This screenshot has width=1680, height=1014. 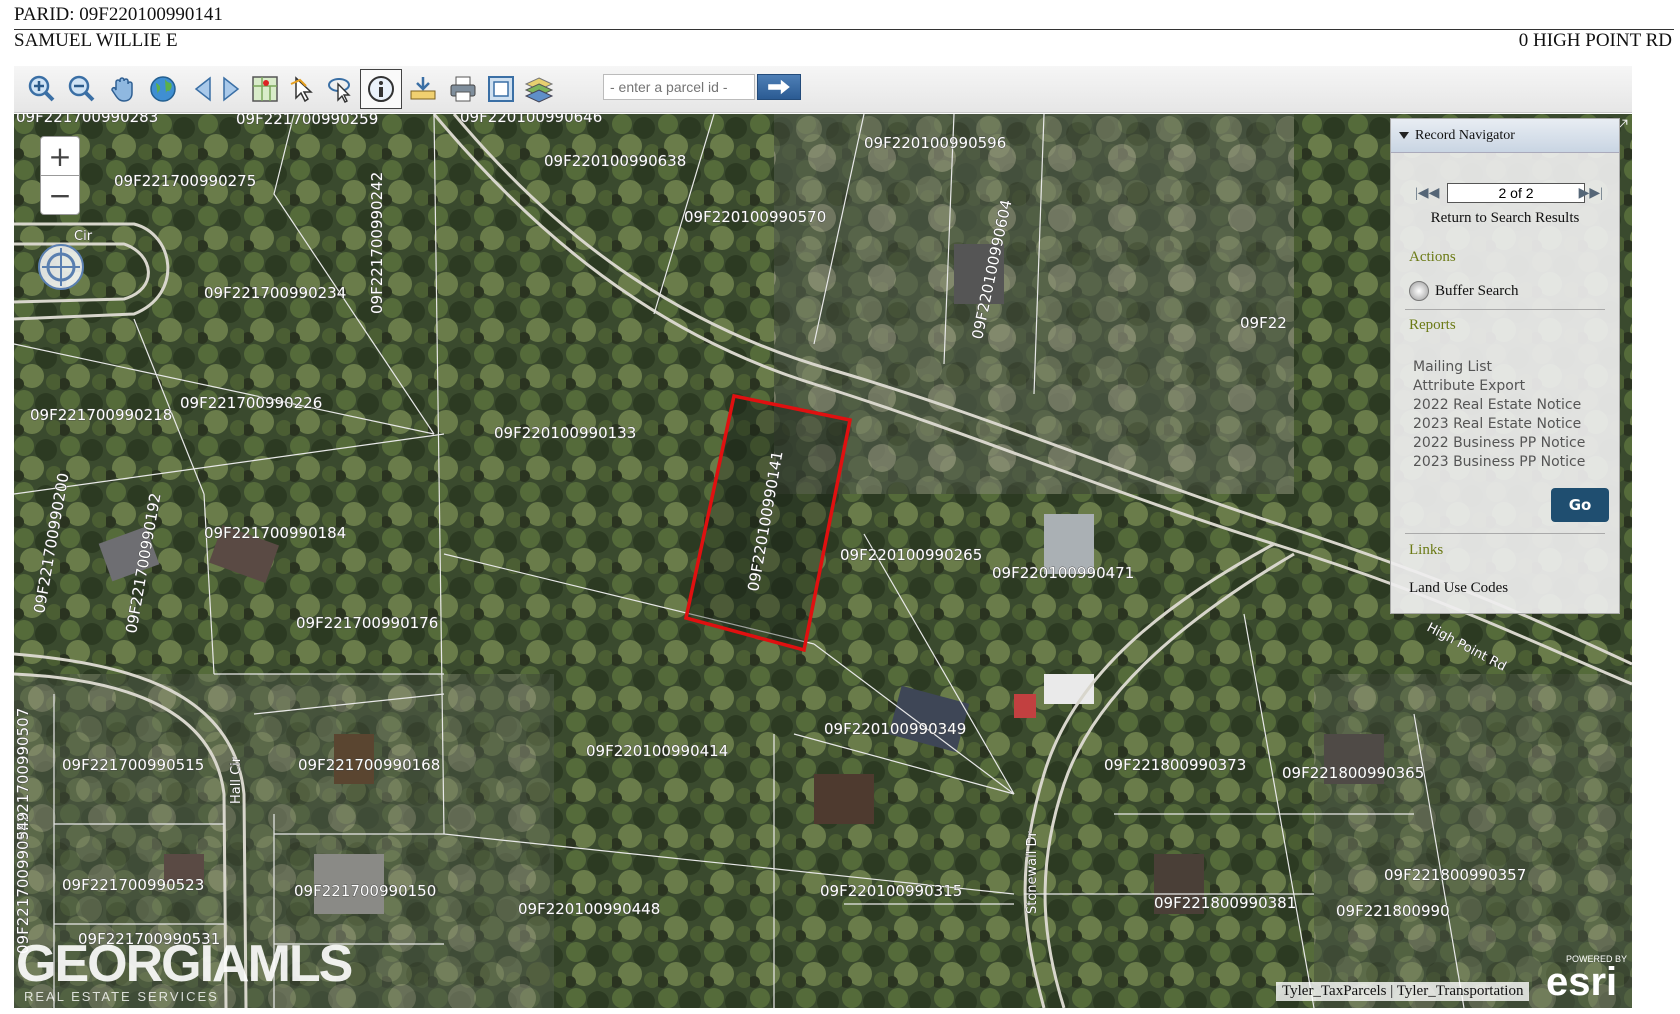 I want to click on map-select-icon, so click(x=265, y=89).